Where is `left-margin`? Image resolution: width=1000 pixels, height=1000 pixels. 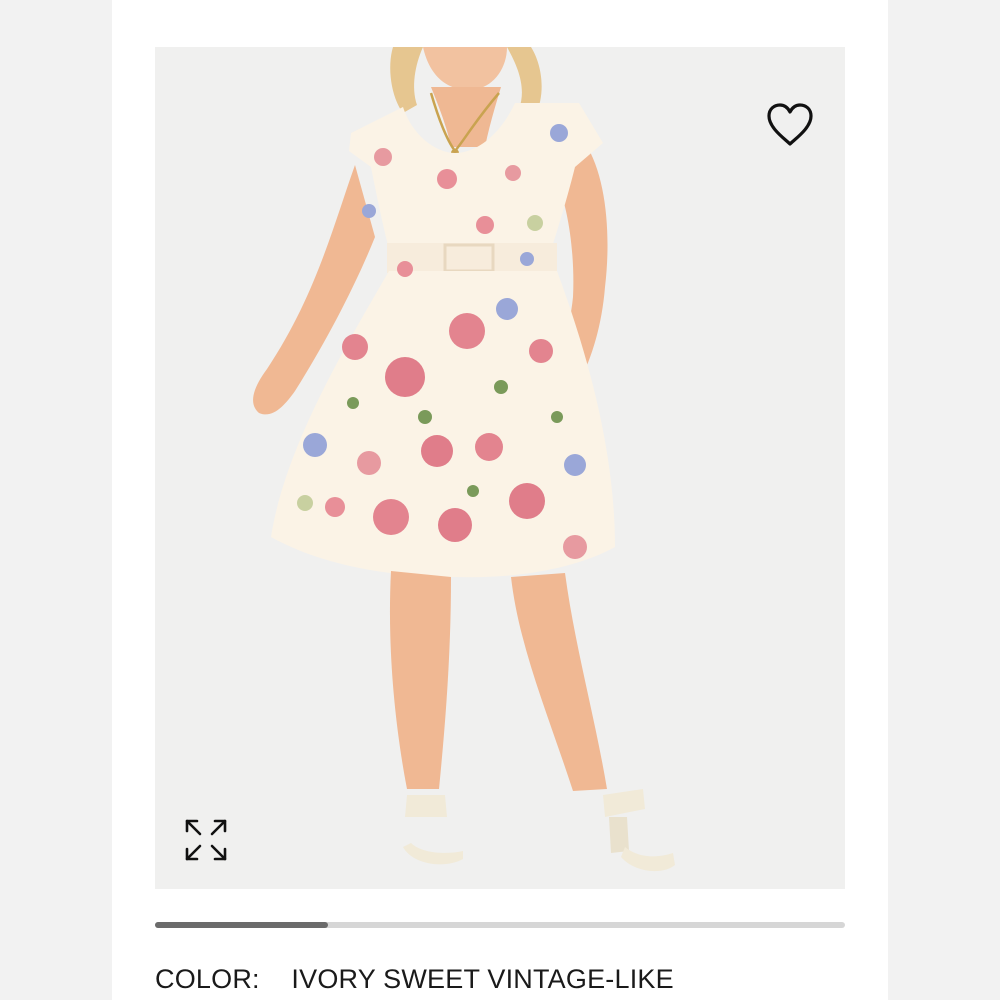
left-margin is located at coordinates (56, 500).